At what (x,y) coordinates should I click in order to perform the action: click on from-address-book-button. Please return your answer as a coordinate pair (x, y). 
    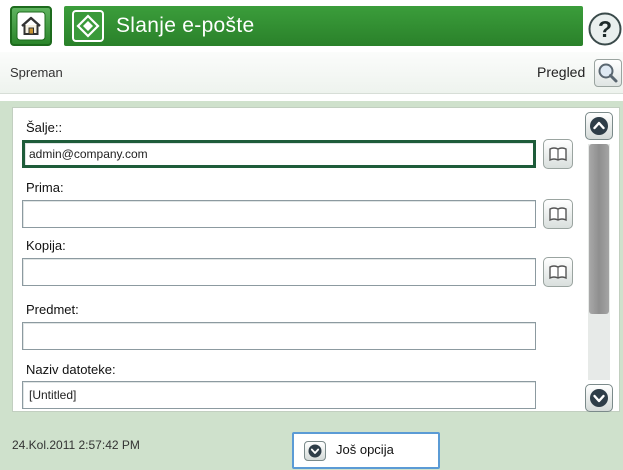
    Looking at the image, I should click on (558, 154).